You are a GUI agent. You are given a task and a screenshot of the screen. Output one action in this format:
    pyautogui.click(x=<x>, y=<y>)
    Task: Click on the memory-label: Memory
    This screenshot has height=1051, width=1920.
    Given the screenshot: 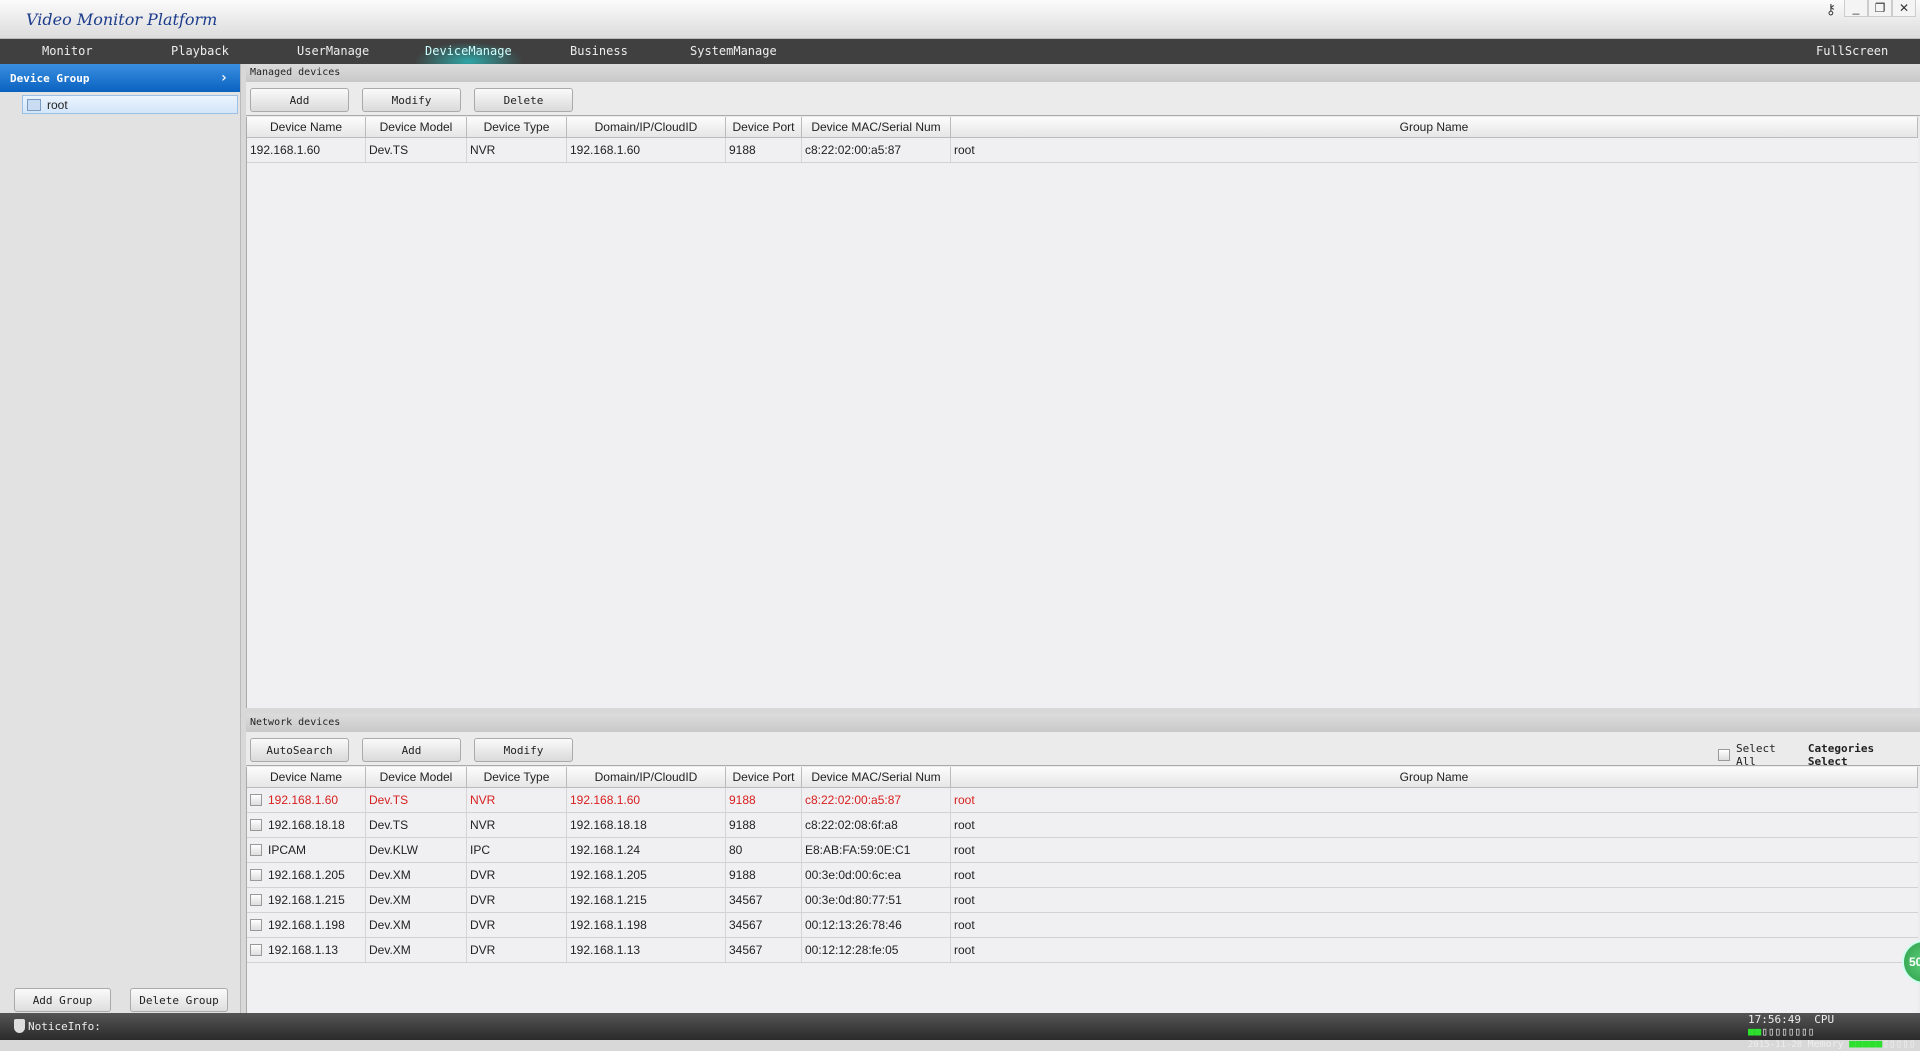 What is the action you would take?
    pyautogui.click(x=1825, y=1044)
    